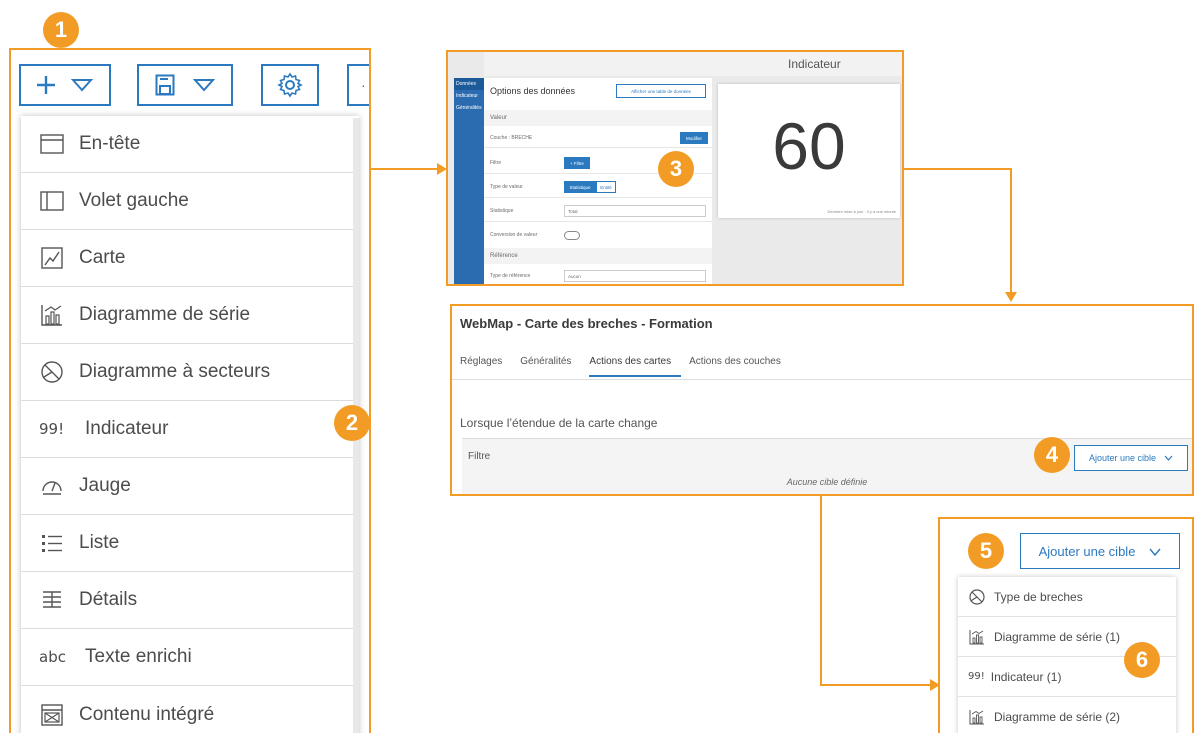 The width and height of the screenshot is (1194, 733). What do you see at coordinates (822, 379) in the screenshot?
I see `tabs-divider` at bounding box center [822, 379].